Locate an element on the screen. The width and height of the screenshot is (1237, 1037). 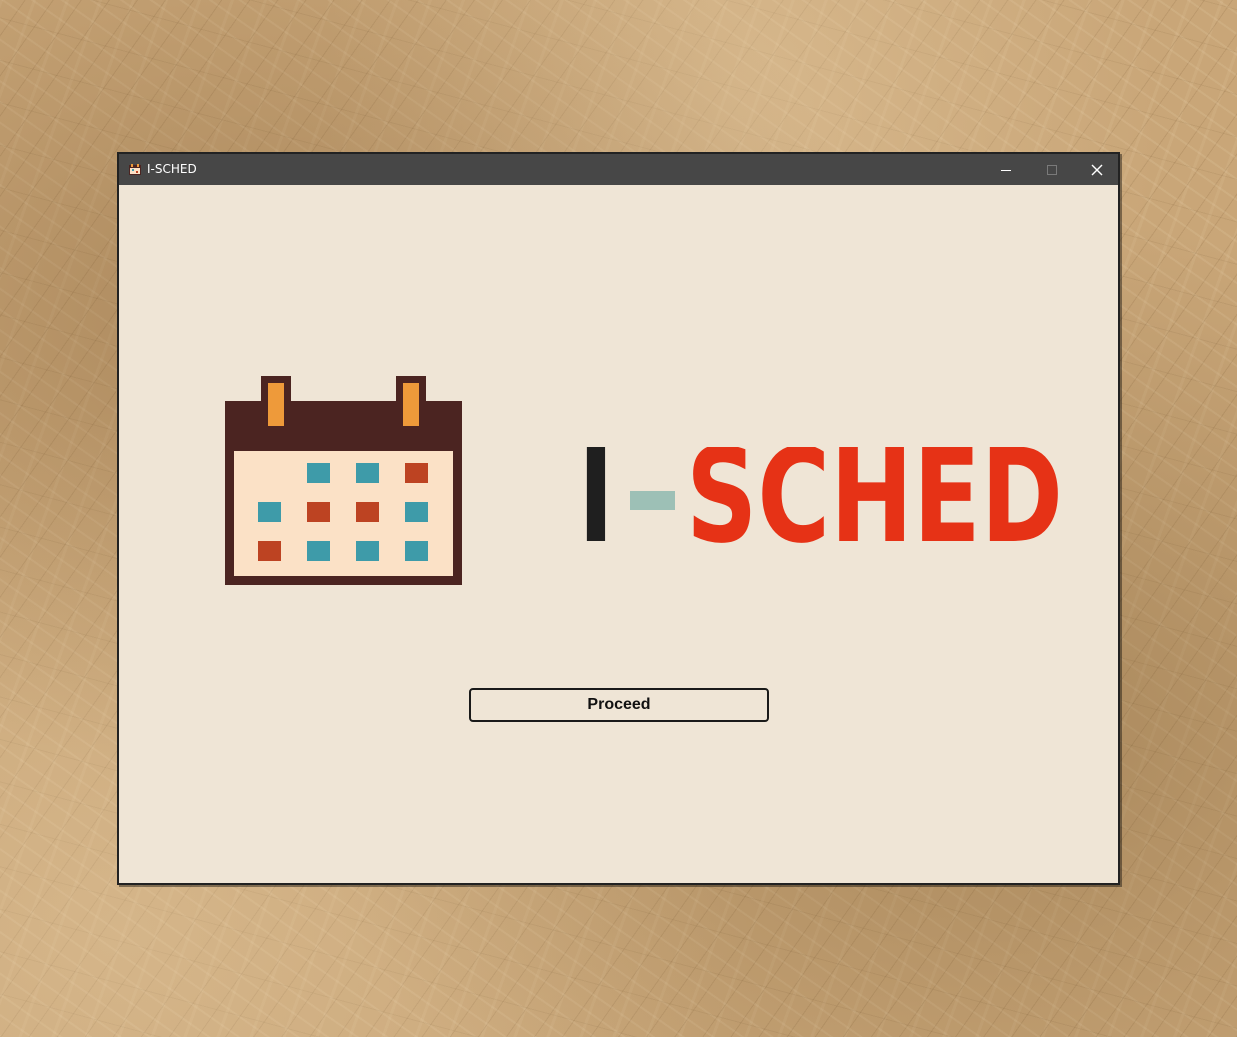
app-logo: I SCHED is located at coordinates (645, 481).